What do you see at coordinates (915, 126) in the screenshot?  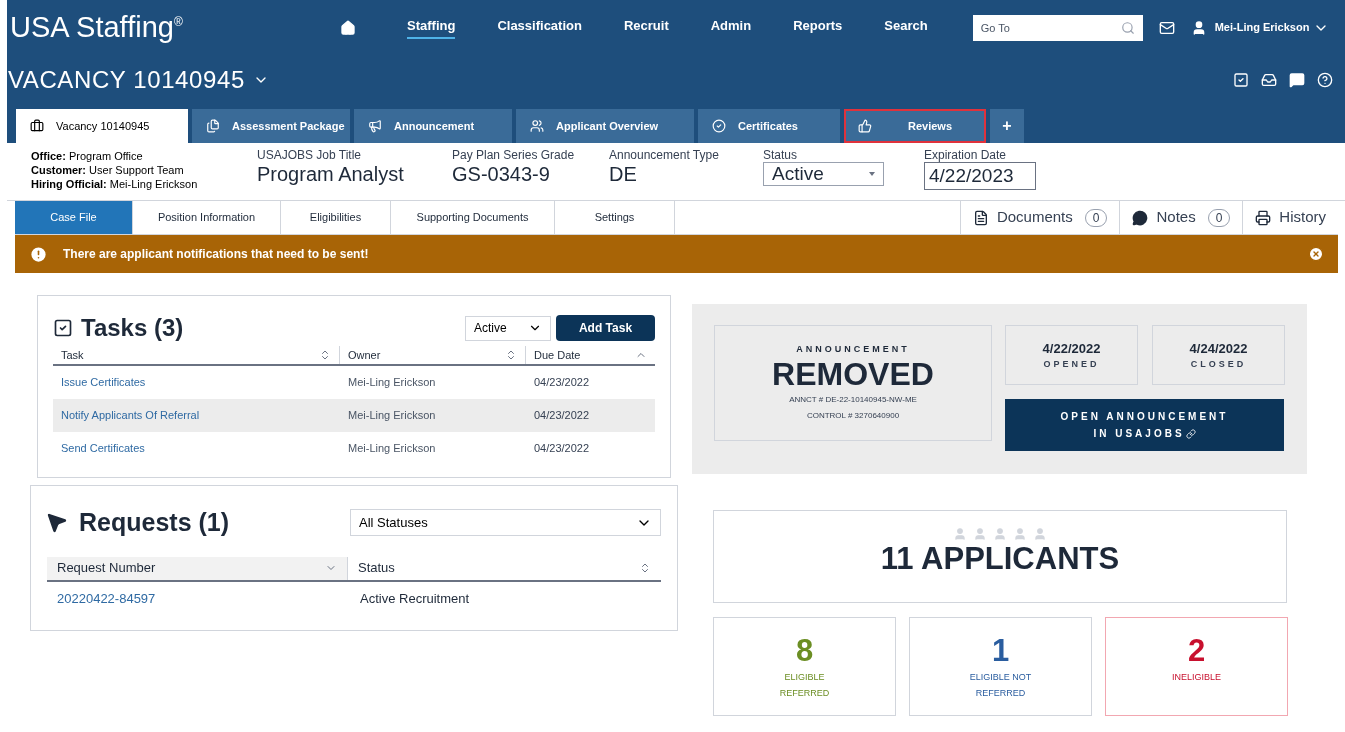 I see `tab: Reviews` at bounding box center [915, 126].